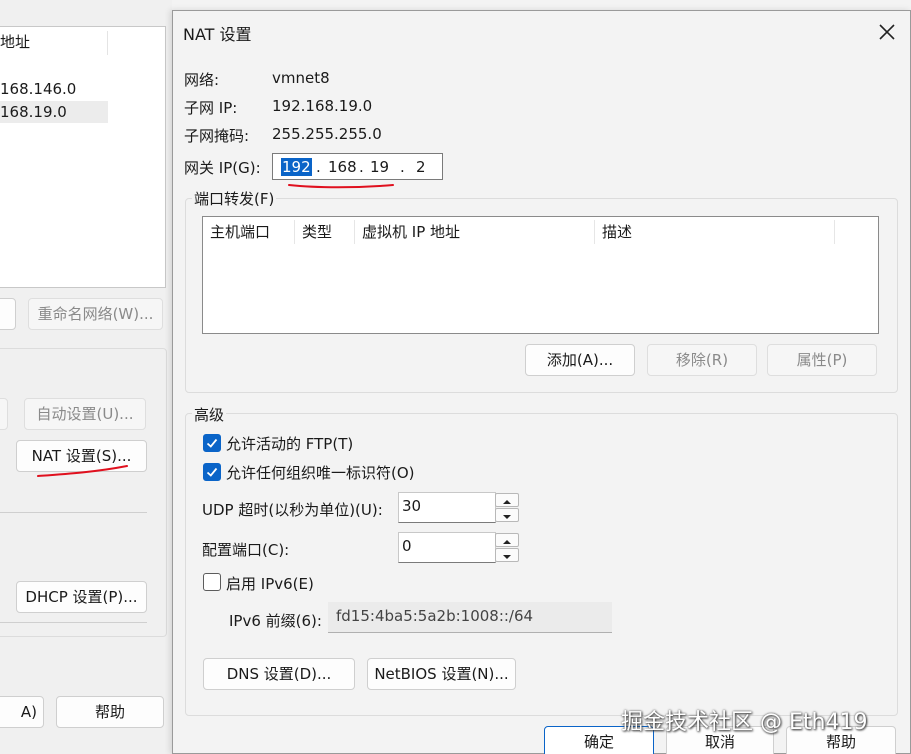 Image resolution: width=911 pixels, height=754 pixels. What do you see at coordinates (292, 510) in the screenshot?
I see `udp-timeout-label: UDP 超时(以秒为单位)(U):` at bounding box center [292, 510].